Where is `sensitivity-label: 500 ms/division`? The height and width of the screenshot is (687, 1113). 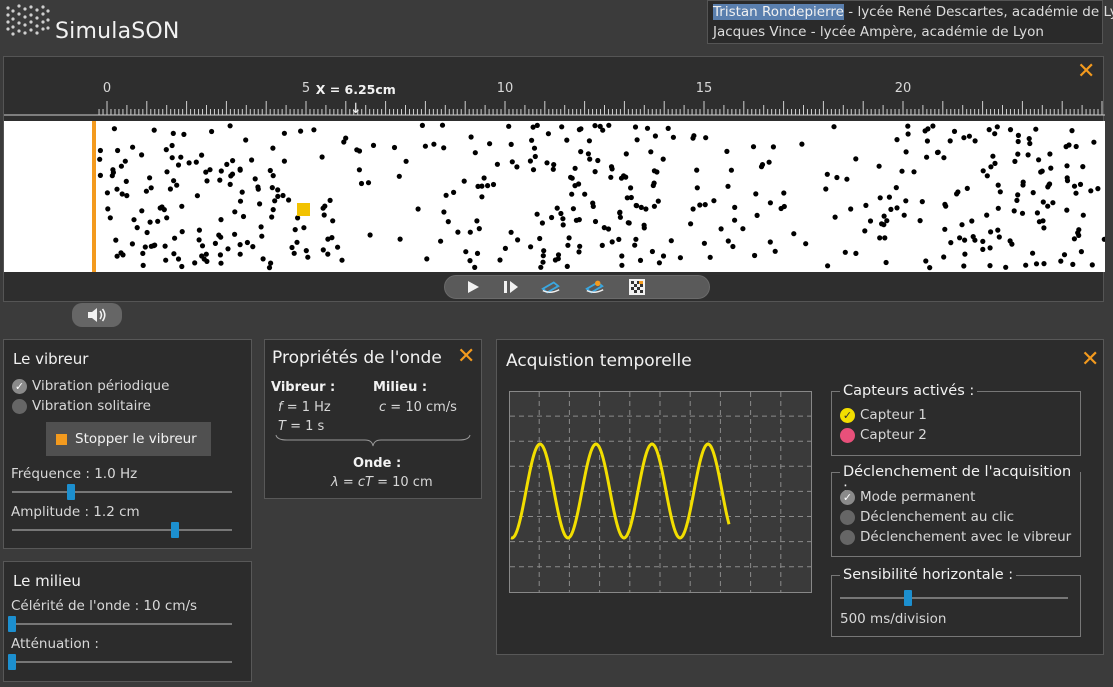 sensitivity-label: 500 ms/division is located at coordinates (893, 619).